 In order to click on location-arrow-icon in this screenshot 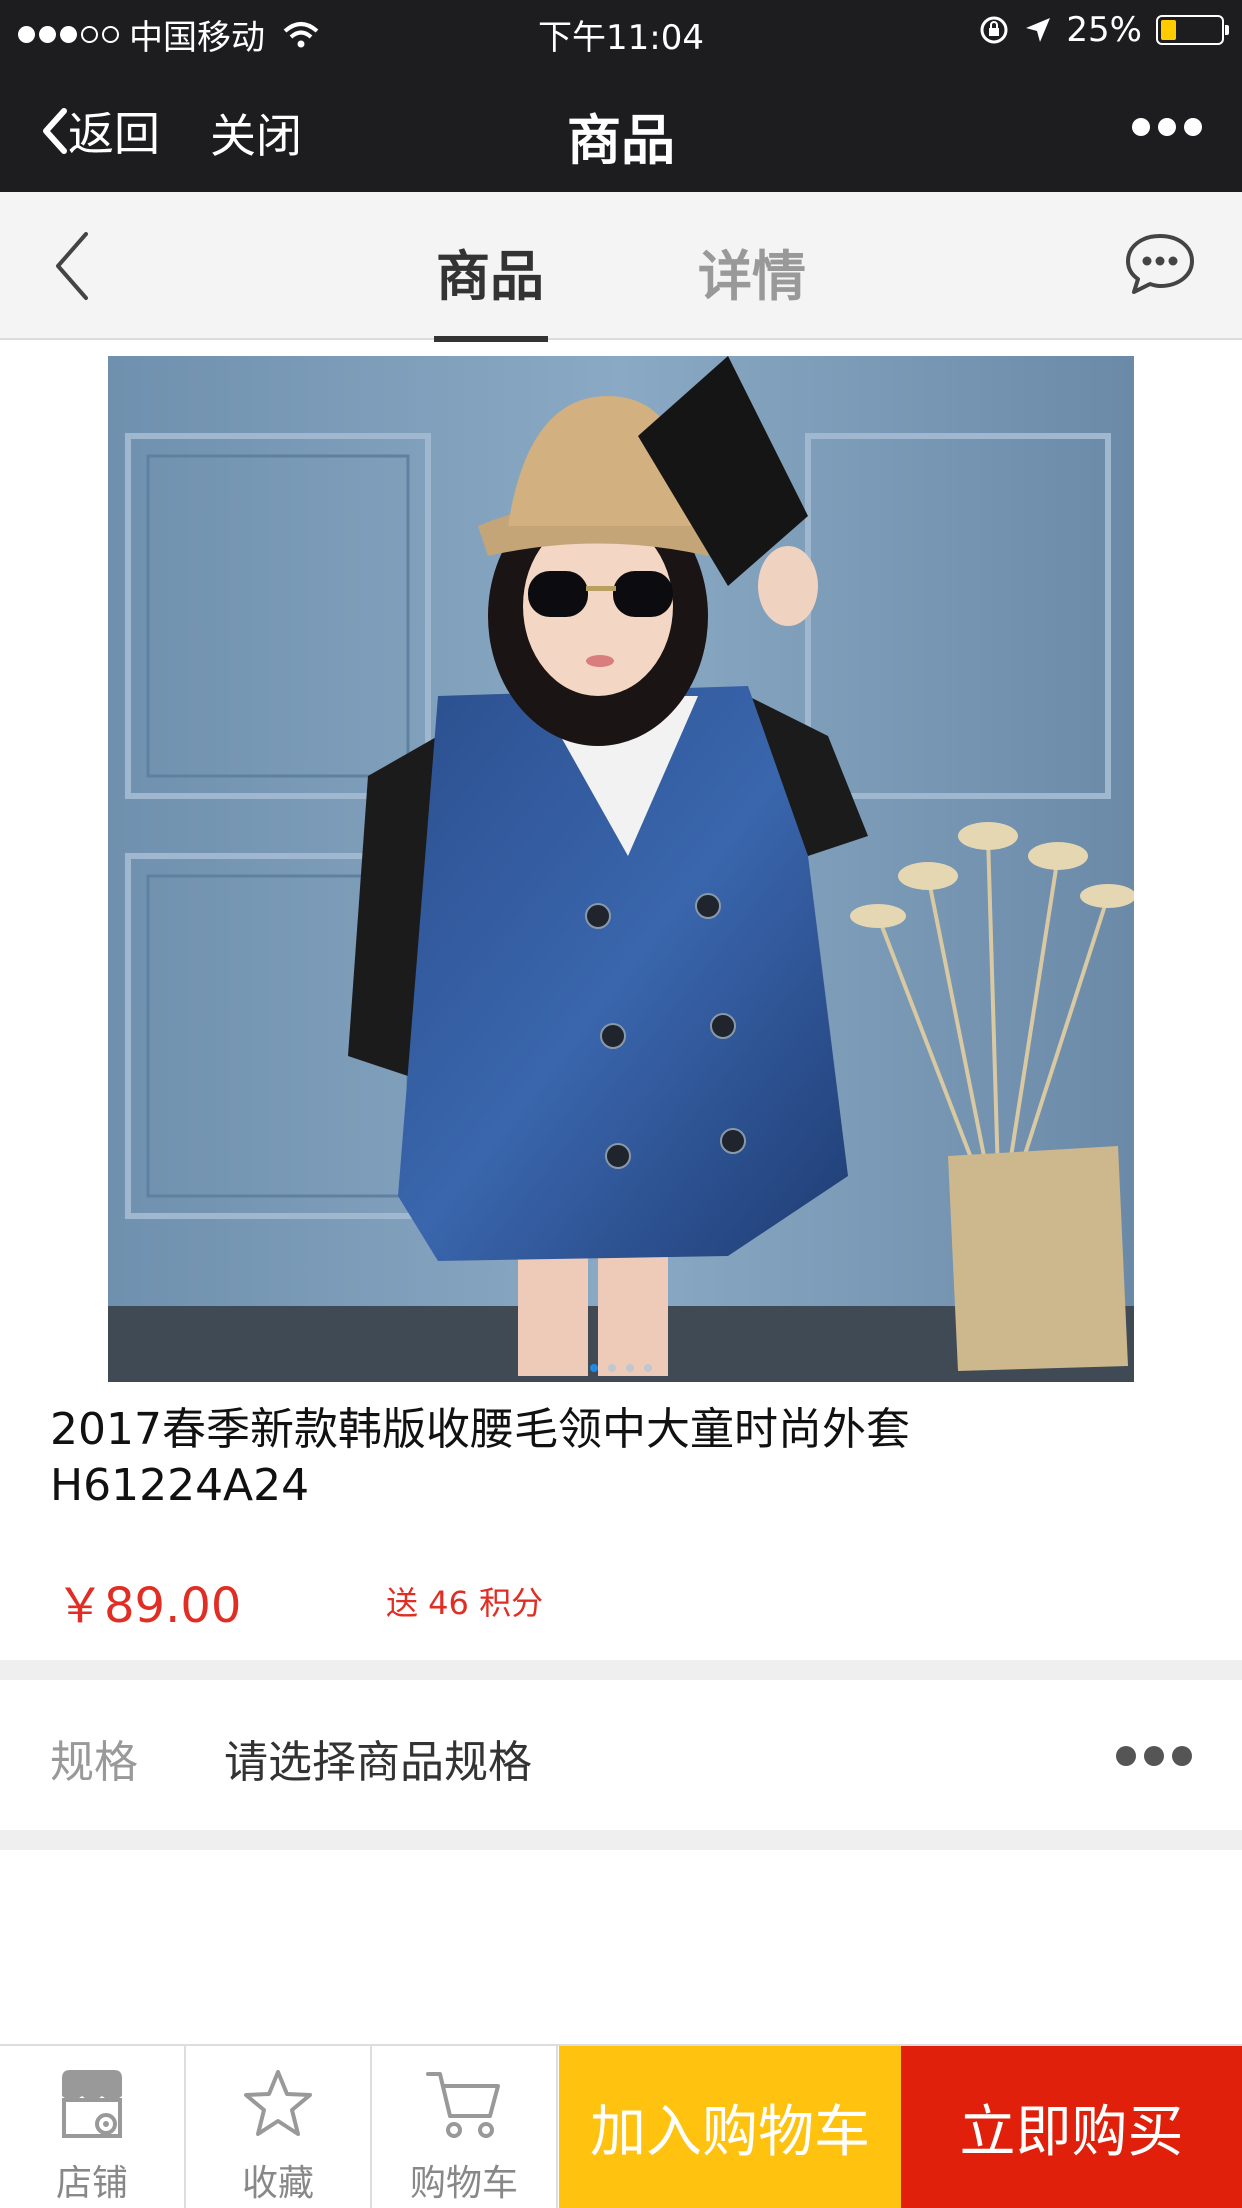, I will do `click(1038, 30)`.